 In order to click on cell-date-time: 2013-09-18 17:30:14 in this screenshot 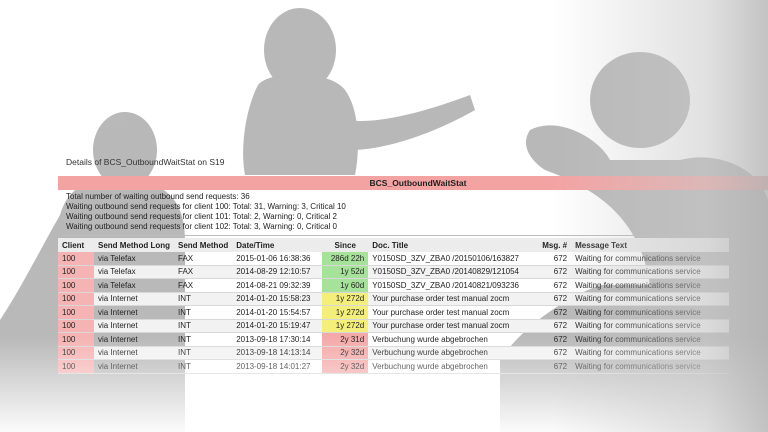, I will do `click(277, 339)`.